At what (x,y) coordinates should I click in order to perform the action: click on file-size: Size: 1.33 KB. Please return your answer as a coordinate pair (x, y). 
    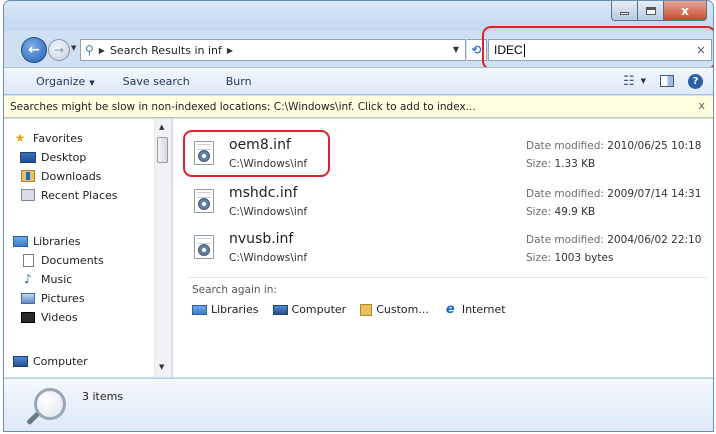
    Looking at the image, I should click on (561, 164).